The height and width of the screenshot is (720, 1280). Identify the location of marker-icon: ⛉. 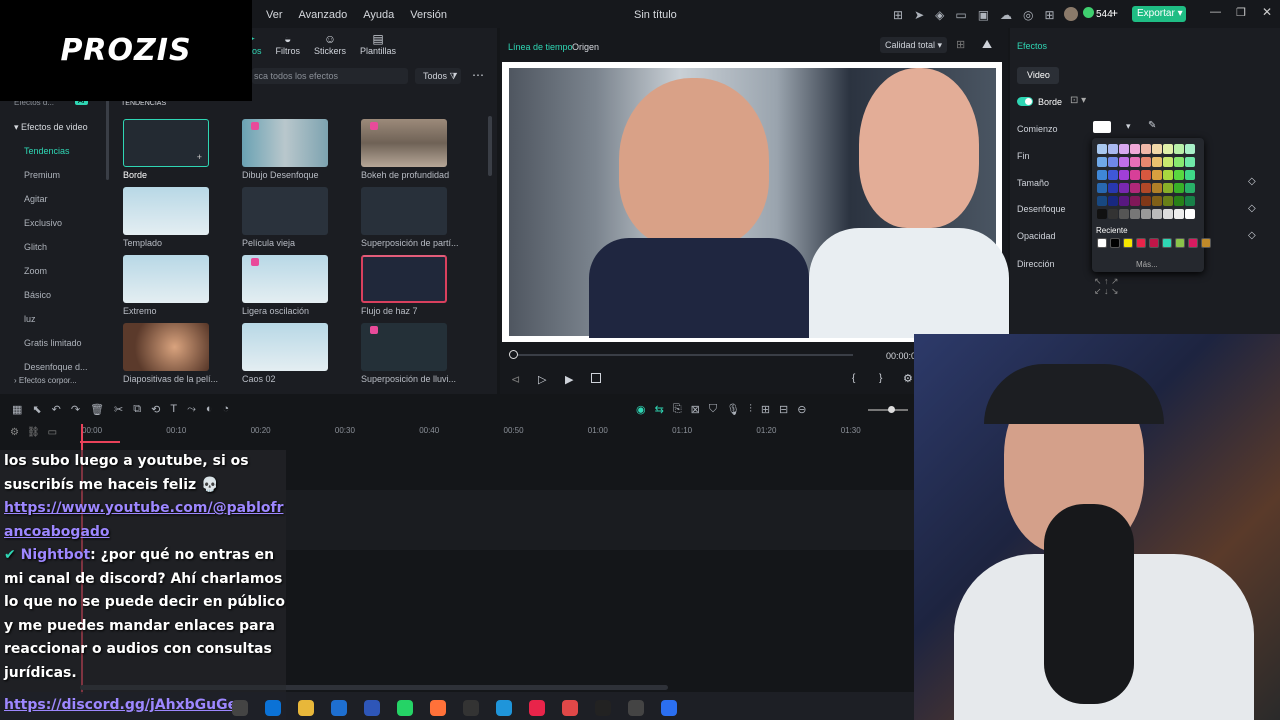
(713, 409).